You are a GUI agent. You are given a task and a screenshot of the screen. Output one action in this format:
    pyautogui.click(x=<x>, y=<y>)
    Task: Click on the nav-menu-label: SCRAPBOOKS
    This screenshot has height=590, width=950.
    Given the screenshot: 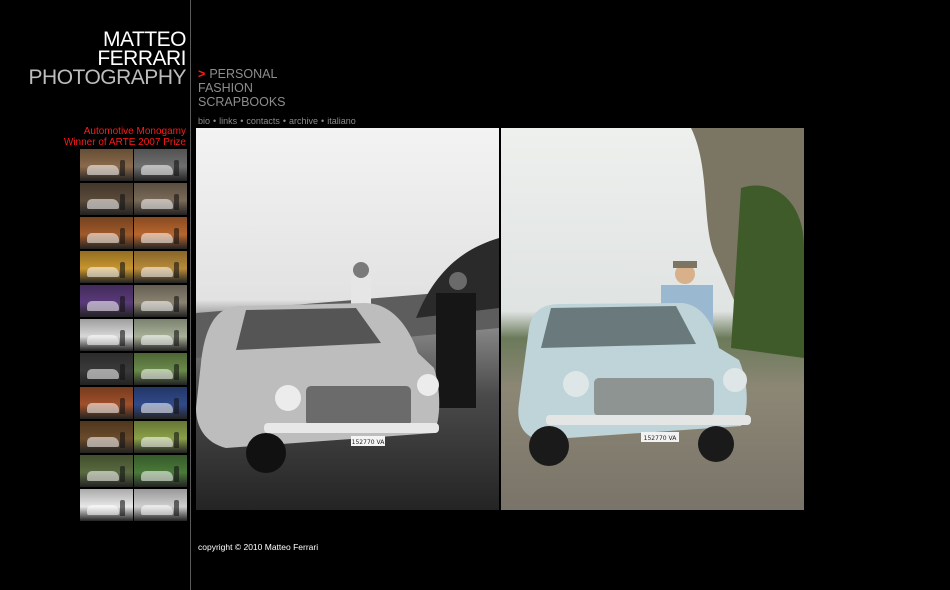 What is the action you would take?
    pyautogui.click(x=242, y=102)
    